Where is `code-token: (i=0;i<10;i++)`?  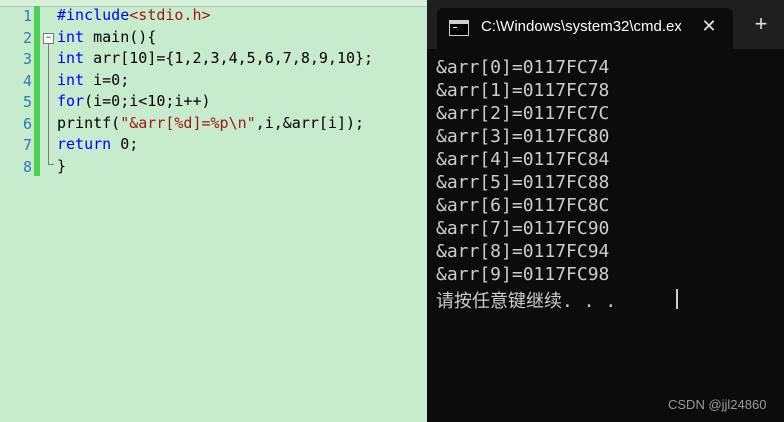
code-token: (i=0;i<10;i++) is located at coordinates (147, 101).